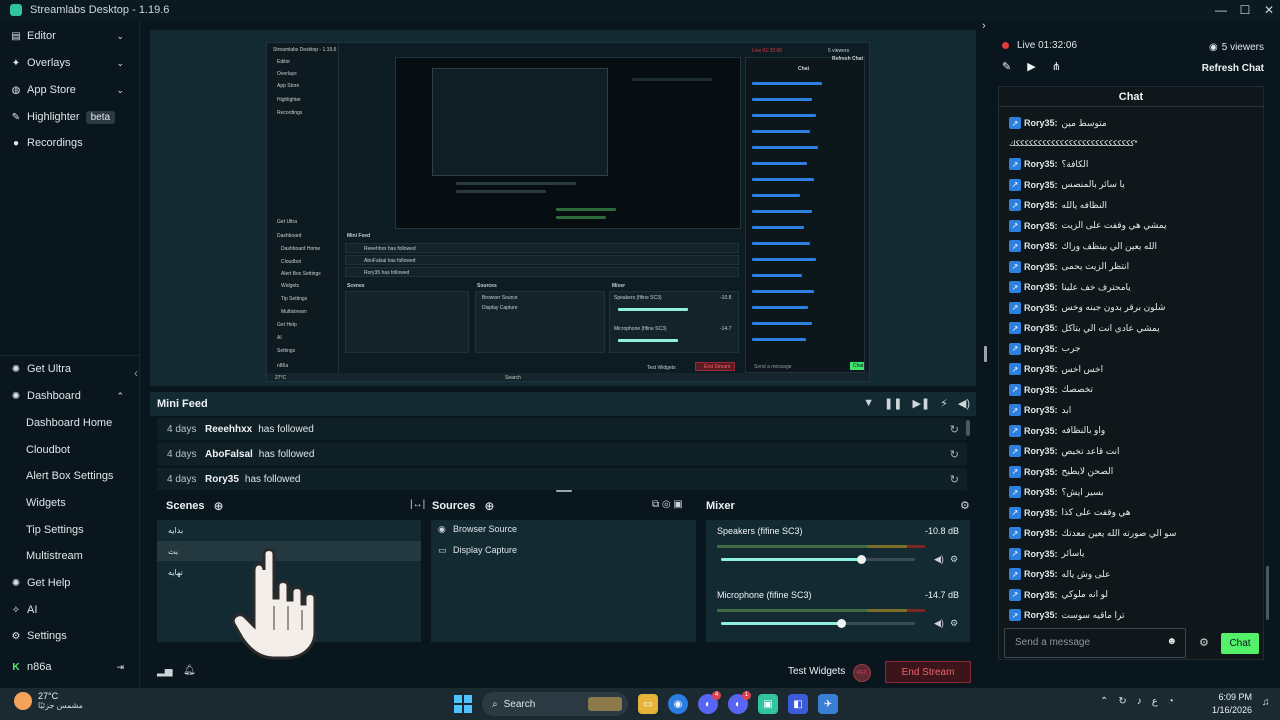 Image resolution: width=1280 pixels, height=720 pixels. I want to click on sidebar-item-editor: ▤ Editor ⌄, so click(70, 36).